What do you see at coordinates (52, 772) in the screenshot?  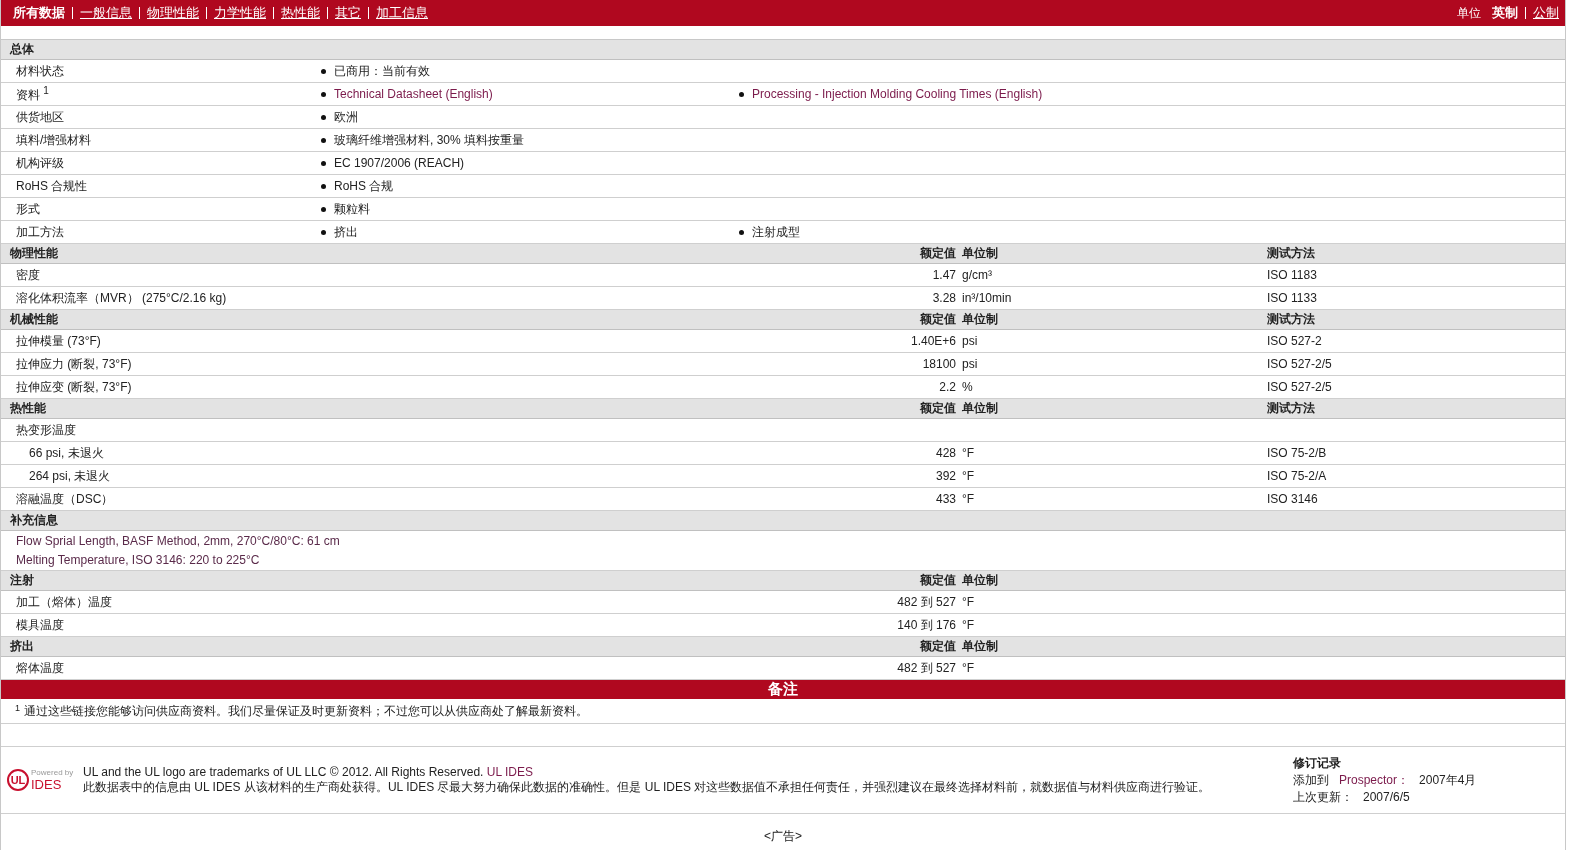 I see `logo-caption: Powered by` at bounding box center [52, 772].